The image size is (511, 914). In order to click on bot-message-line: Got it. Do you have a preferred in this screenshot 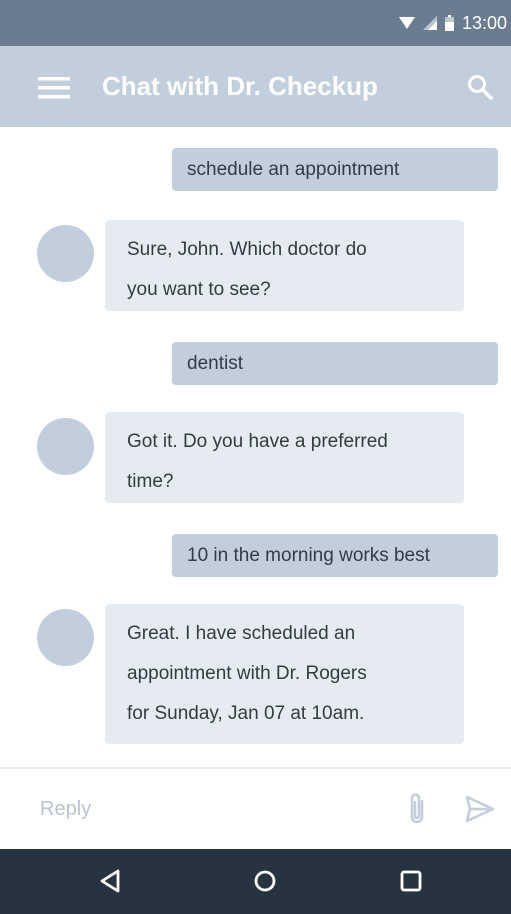, I will do `click(257, 441)`.